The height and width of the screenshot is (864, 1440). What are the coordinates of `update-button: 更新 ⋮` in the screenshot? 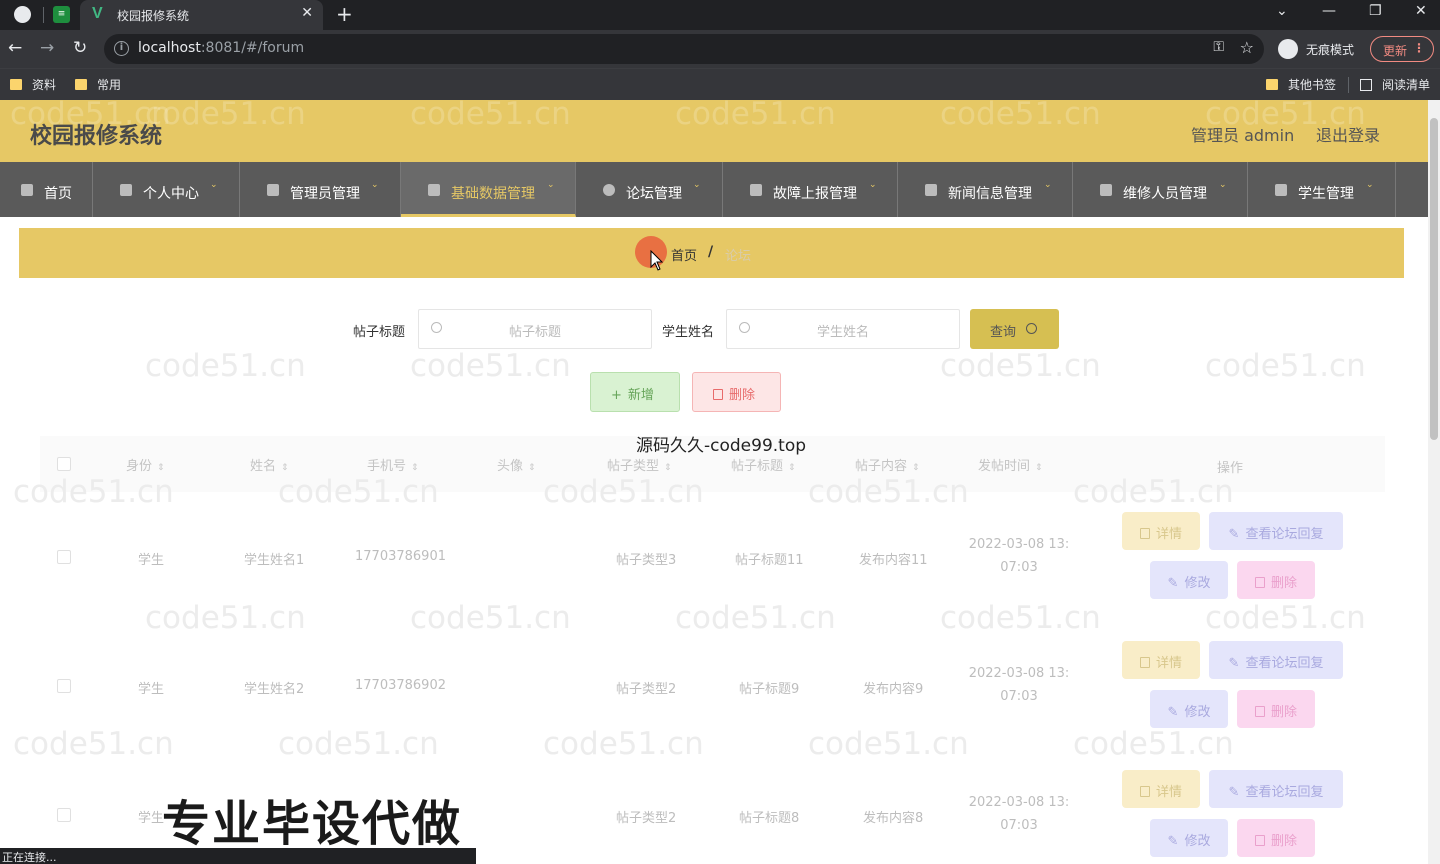 It's located at (1402, 49).